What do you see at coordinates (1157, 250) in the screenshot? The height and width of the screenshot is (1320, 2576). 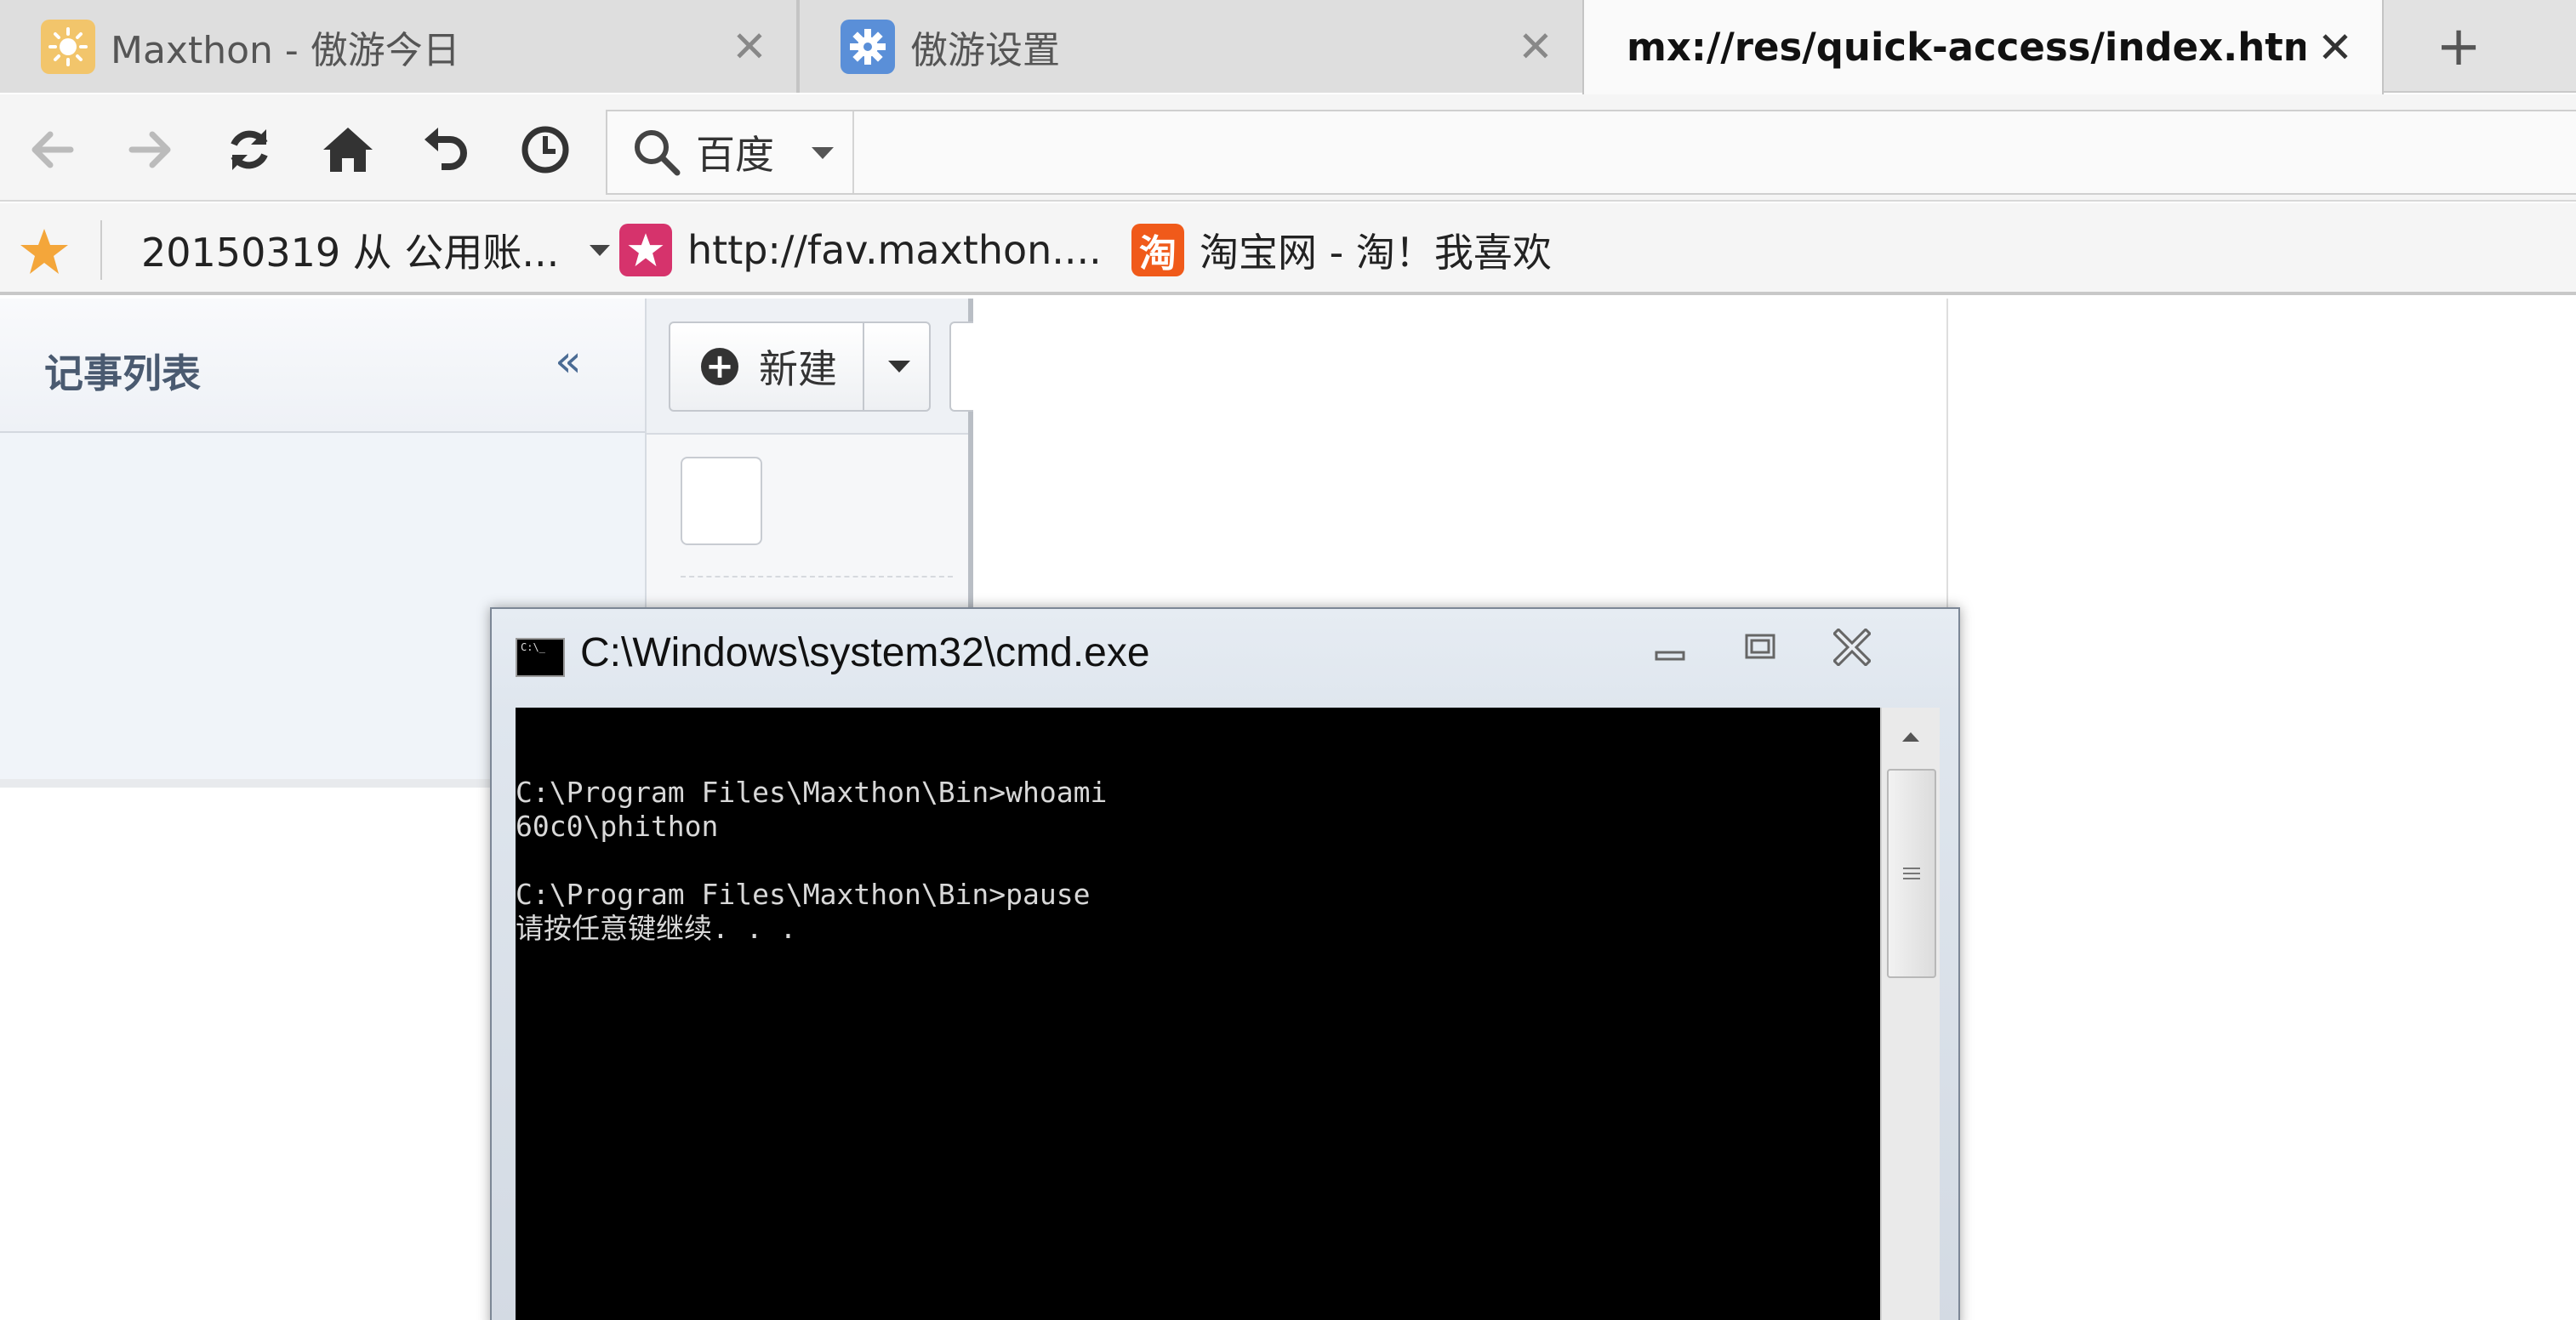 I see `taobao-icon: 淘` at bounding box center [1157, 250].